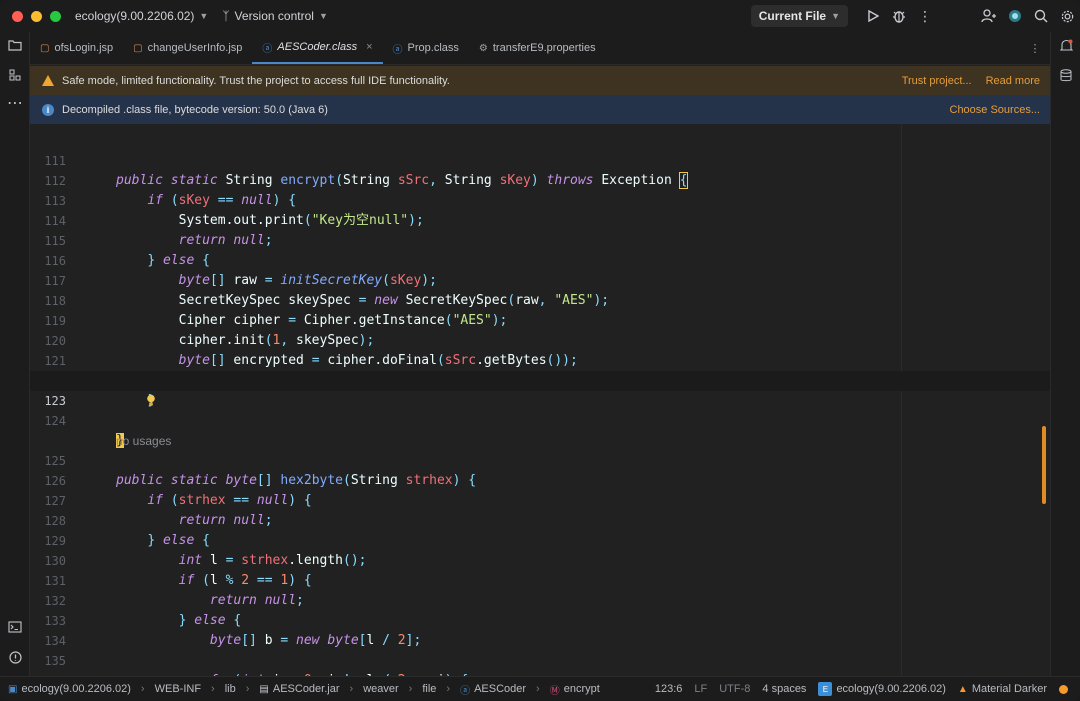 The width and height of the screenshot is (1080, 701). Describe the element at coordinates (433, 48) in the screenshot. I see `tab-label: Prop.class` at that location.